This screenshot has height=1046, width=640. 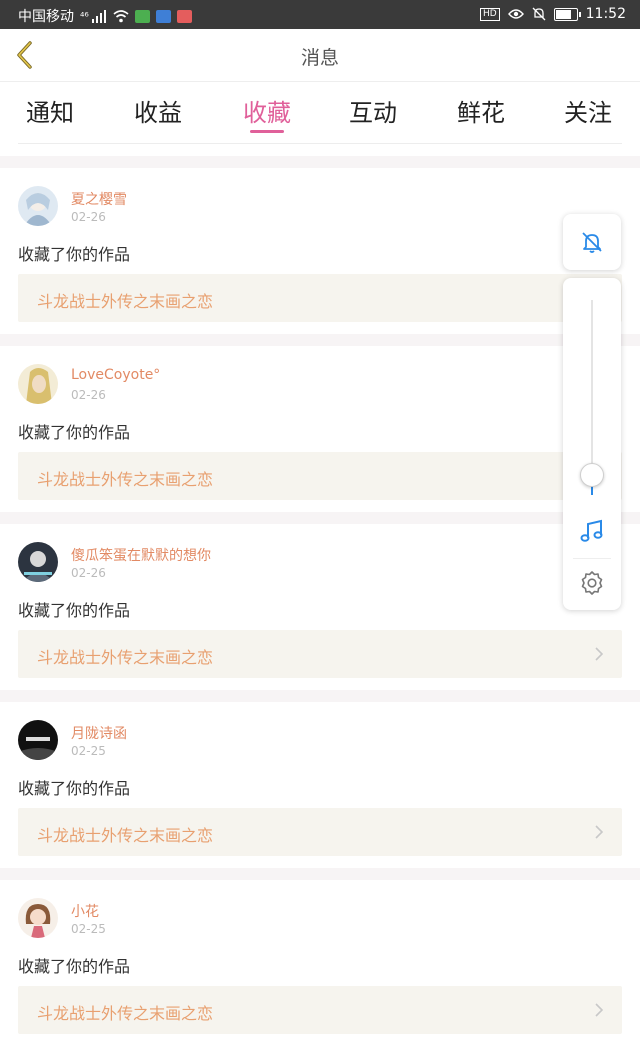 I want to click on tab-interactions: 互动, so click(x=373, y=110).